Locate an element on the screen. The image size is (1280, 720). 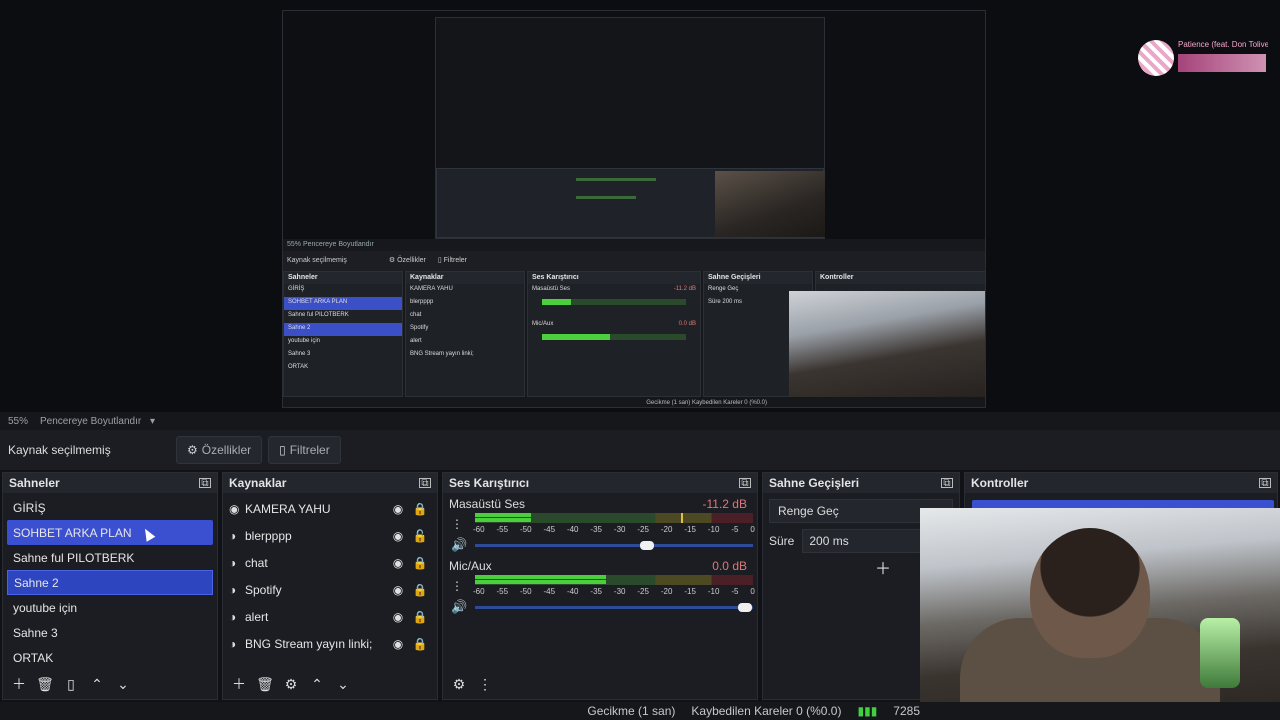
camera-icon: ◉ is located at coordinates (234, 508).